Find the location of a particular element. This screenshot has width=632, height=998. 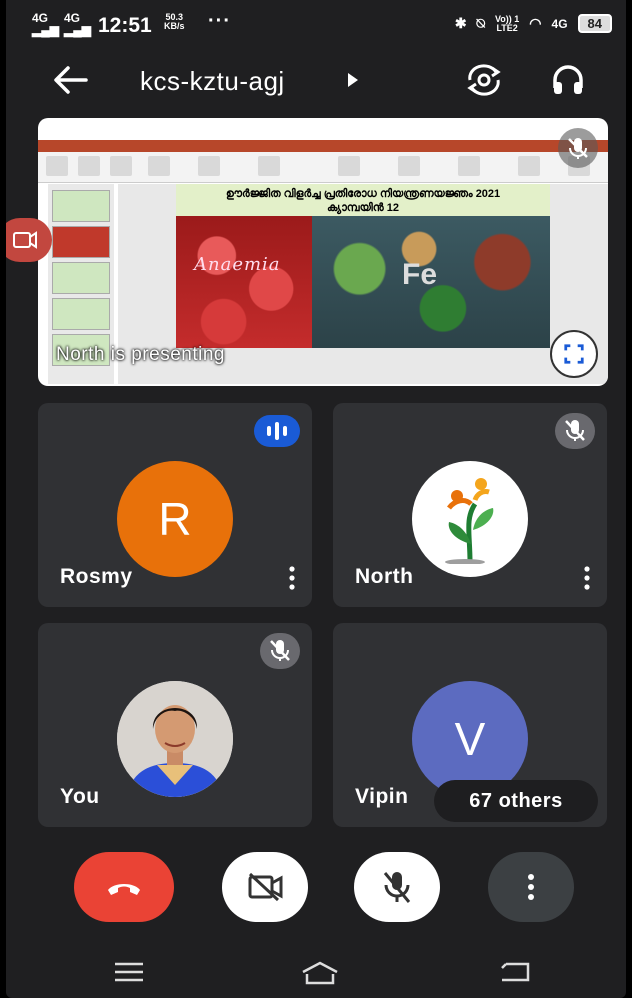

participant-name: You is located at coordinates (80, 796).